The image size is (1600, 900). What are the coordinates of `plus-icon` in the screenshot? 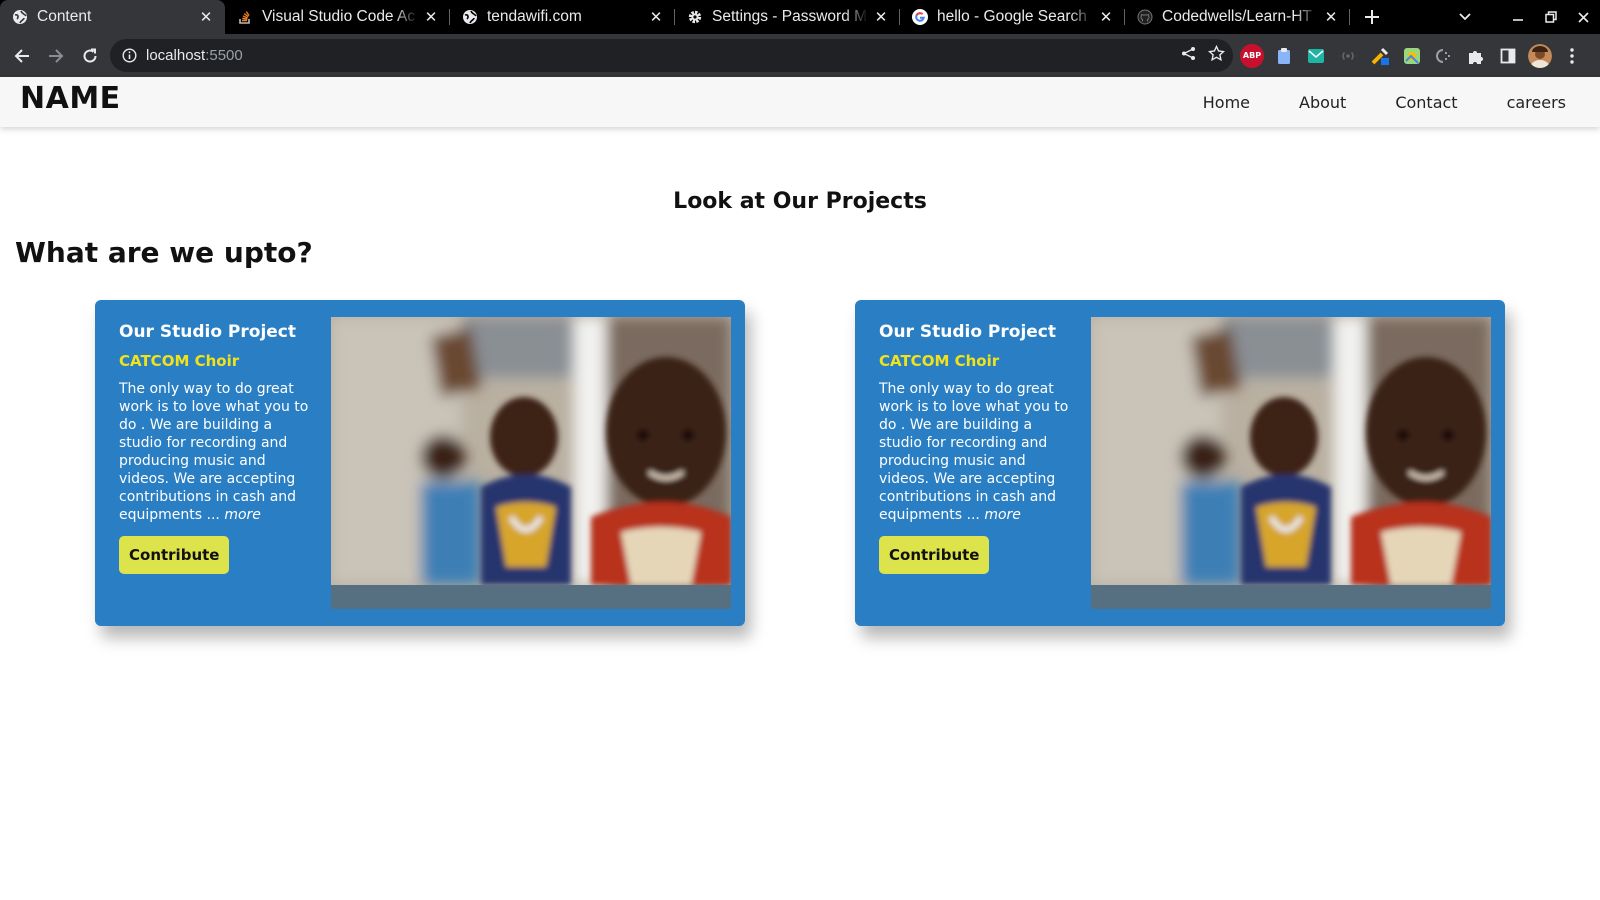 It's located at (1372, 17).